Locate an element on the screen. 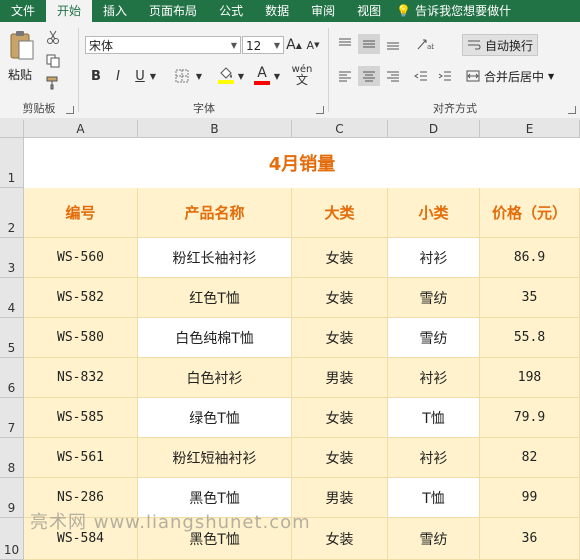 The height and width of the screenshot is (560, 580). table-cell: WS-582 is located at coordinates (81, 298).